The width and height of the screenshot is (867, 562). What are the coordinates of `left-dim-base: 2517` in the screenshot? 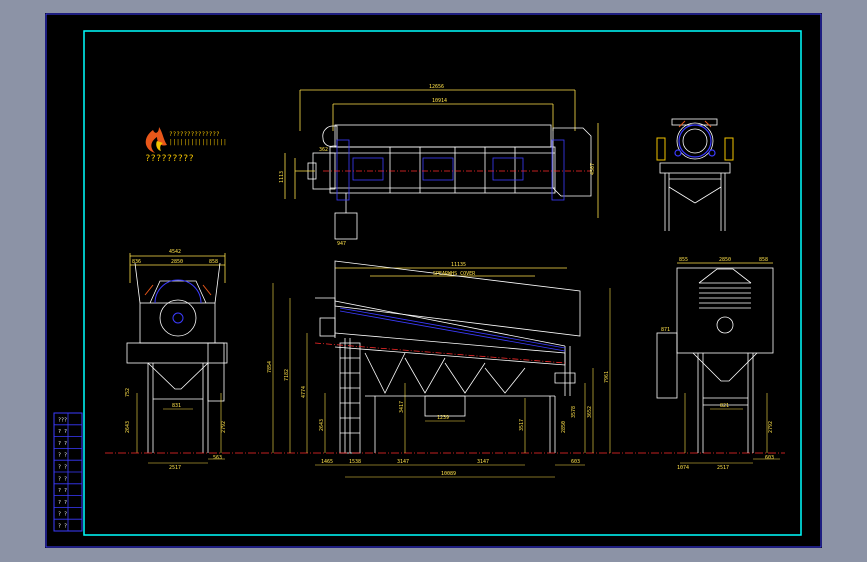 It's located at (175, 468).